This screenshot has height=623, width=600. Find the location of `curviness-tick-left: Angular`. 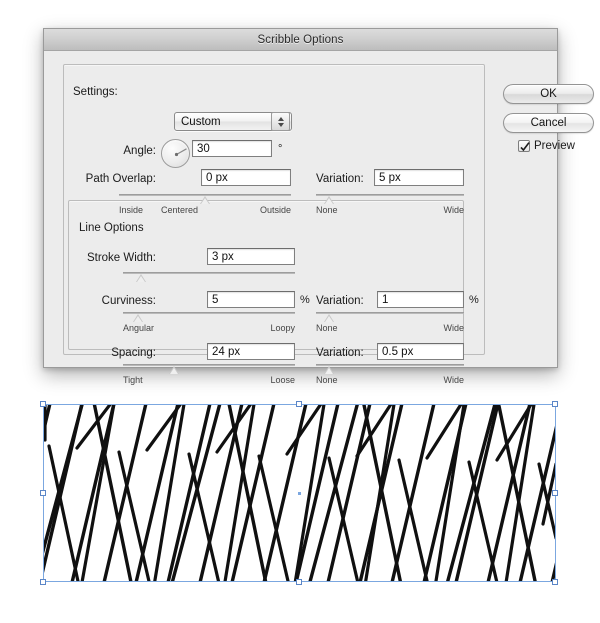

curviness-tick-left: Angular is located at coordinates (139, 328).